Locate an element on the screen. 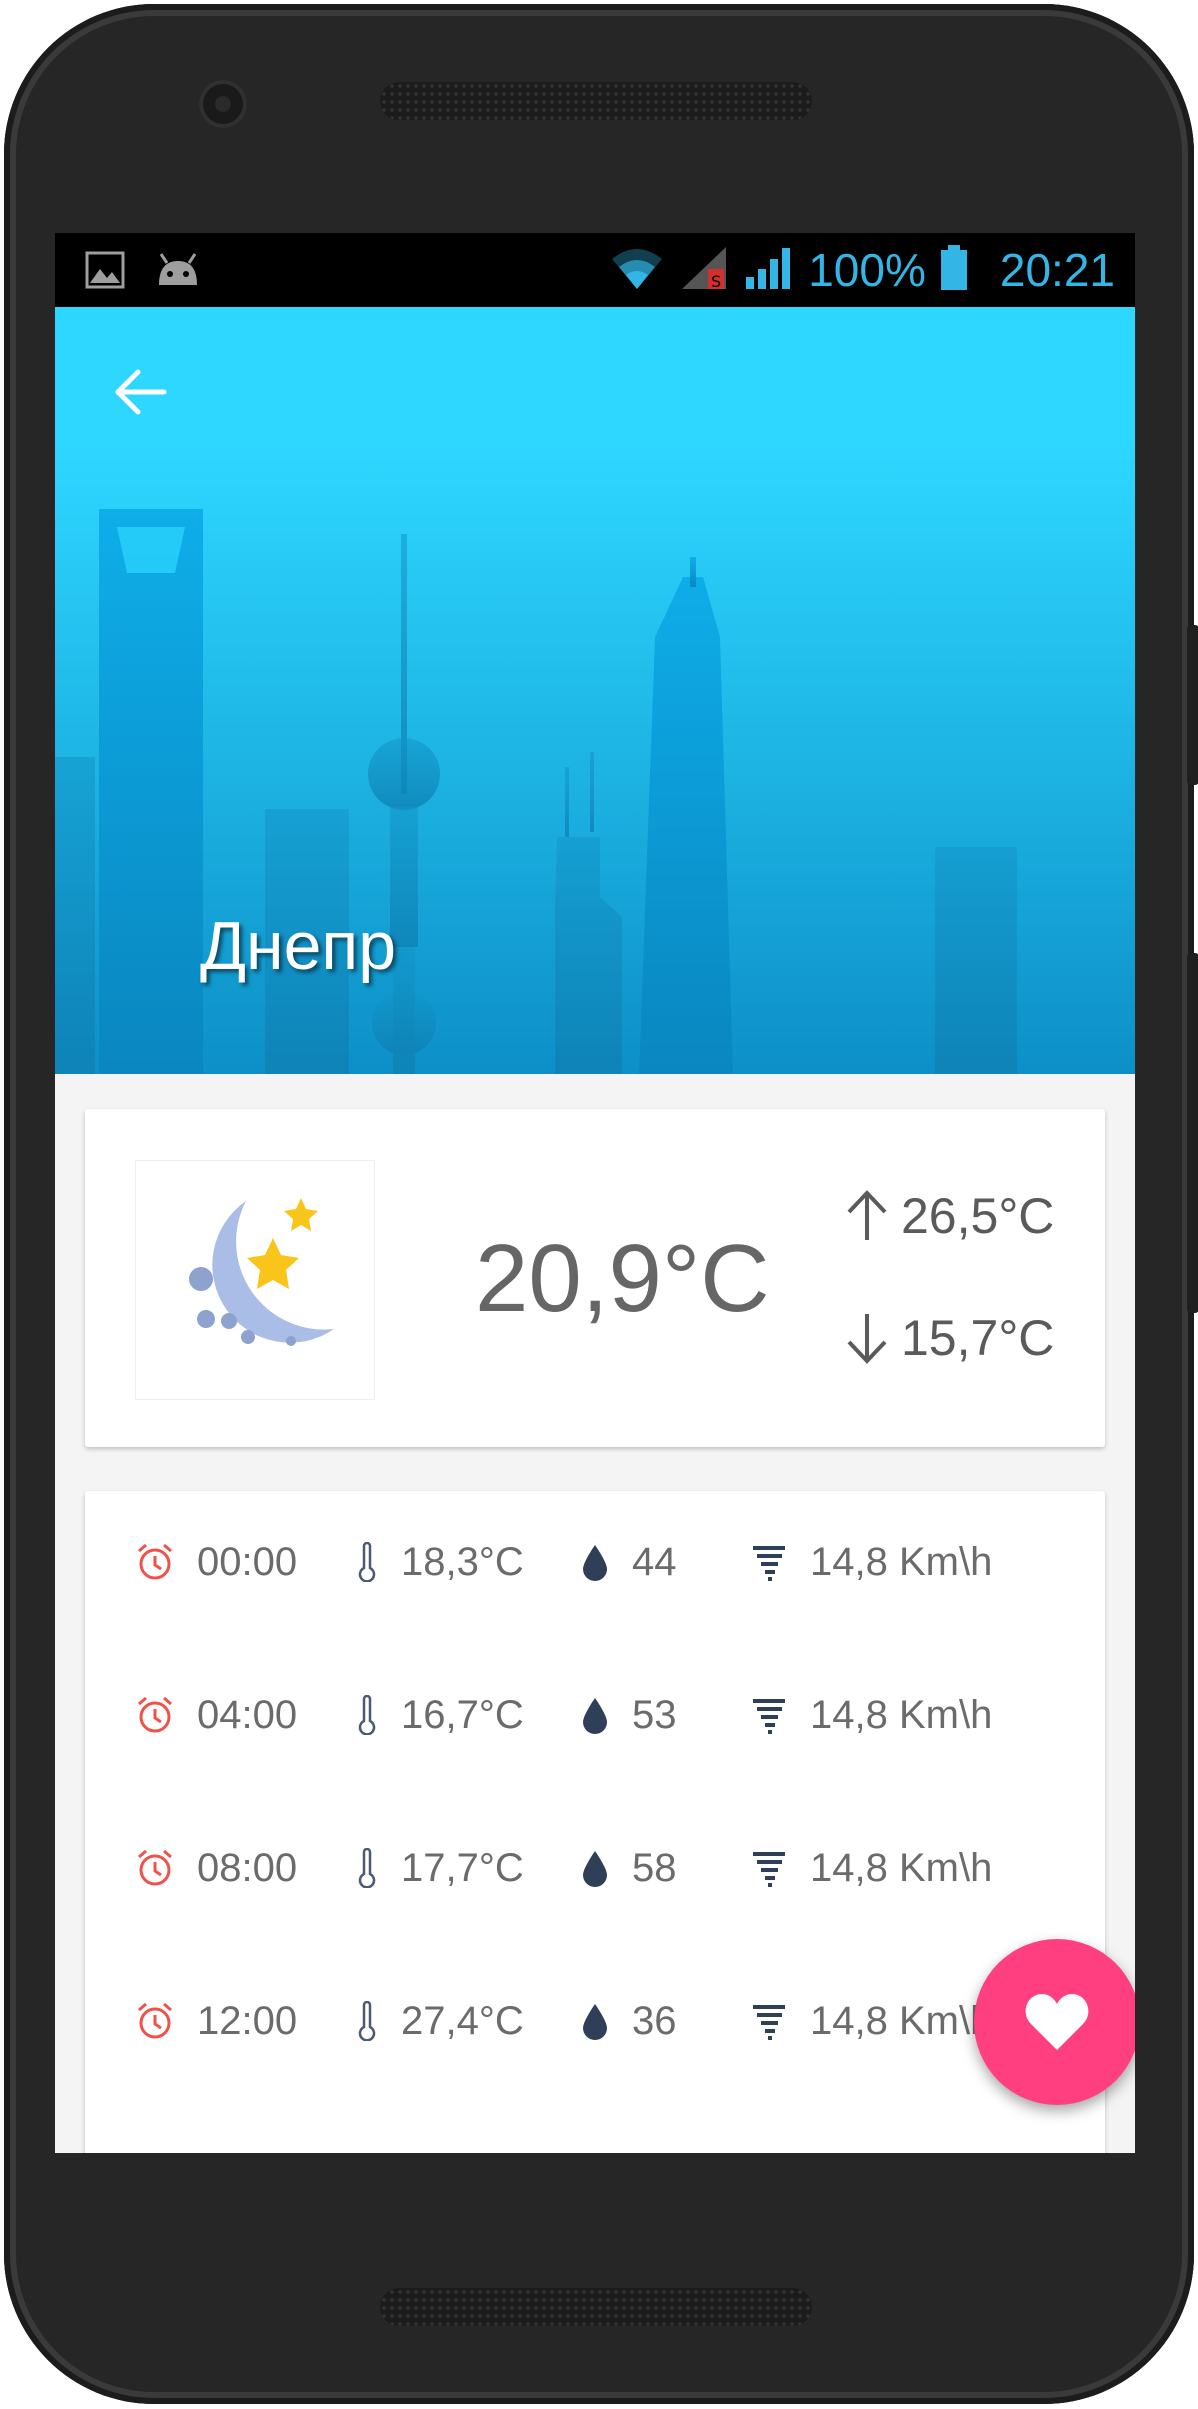  heart-icon is located at coordinates (1057, 2022).